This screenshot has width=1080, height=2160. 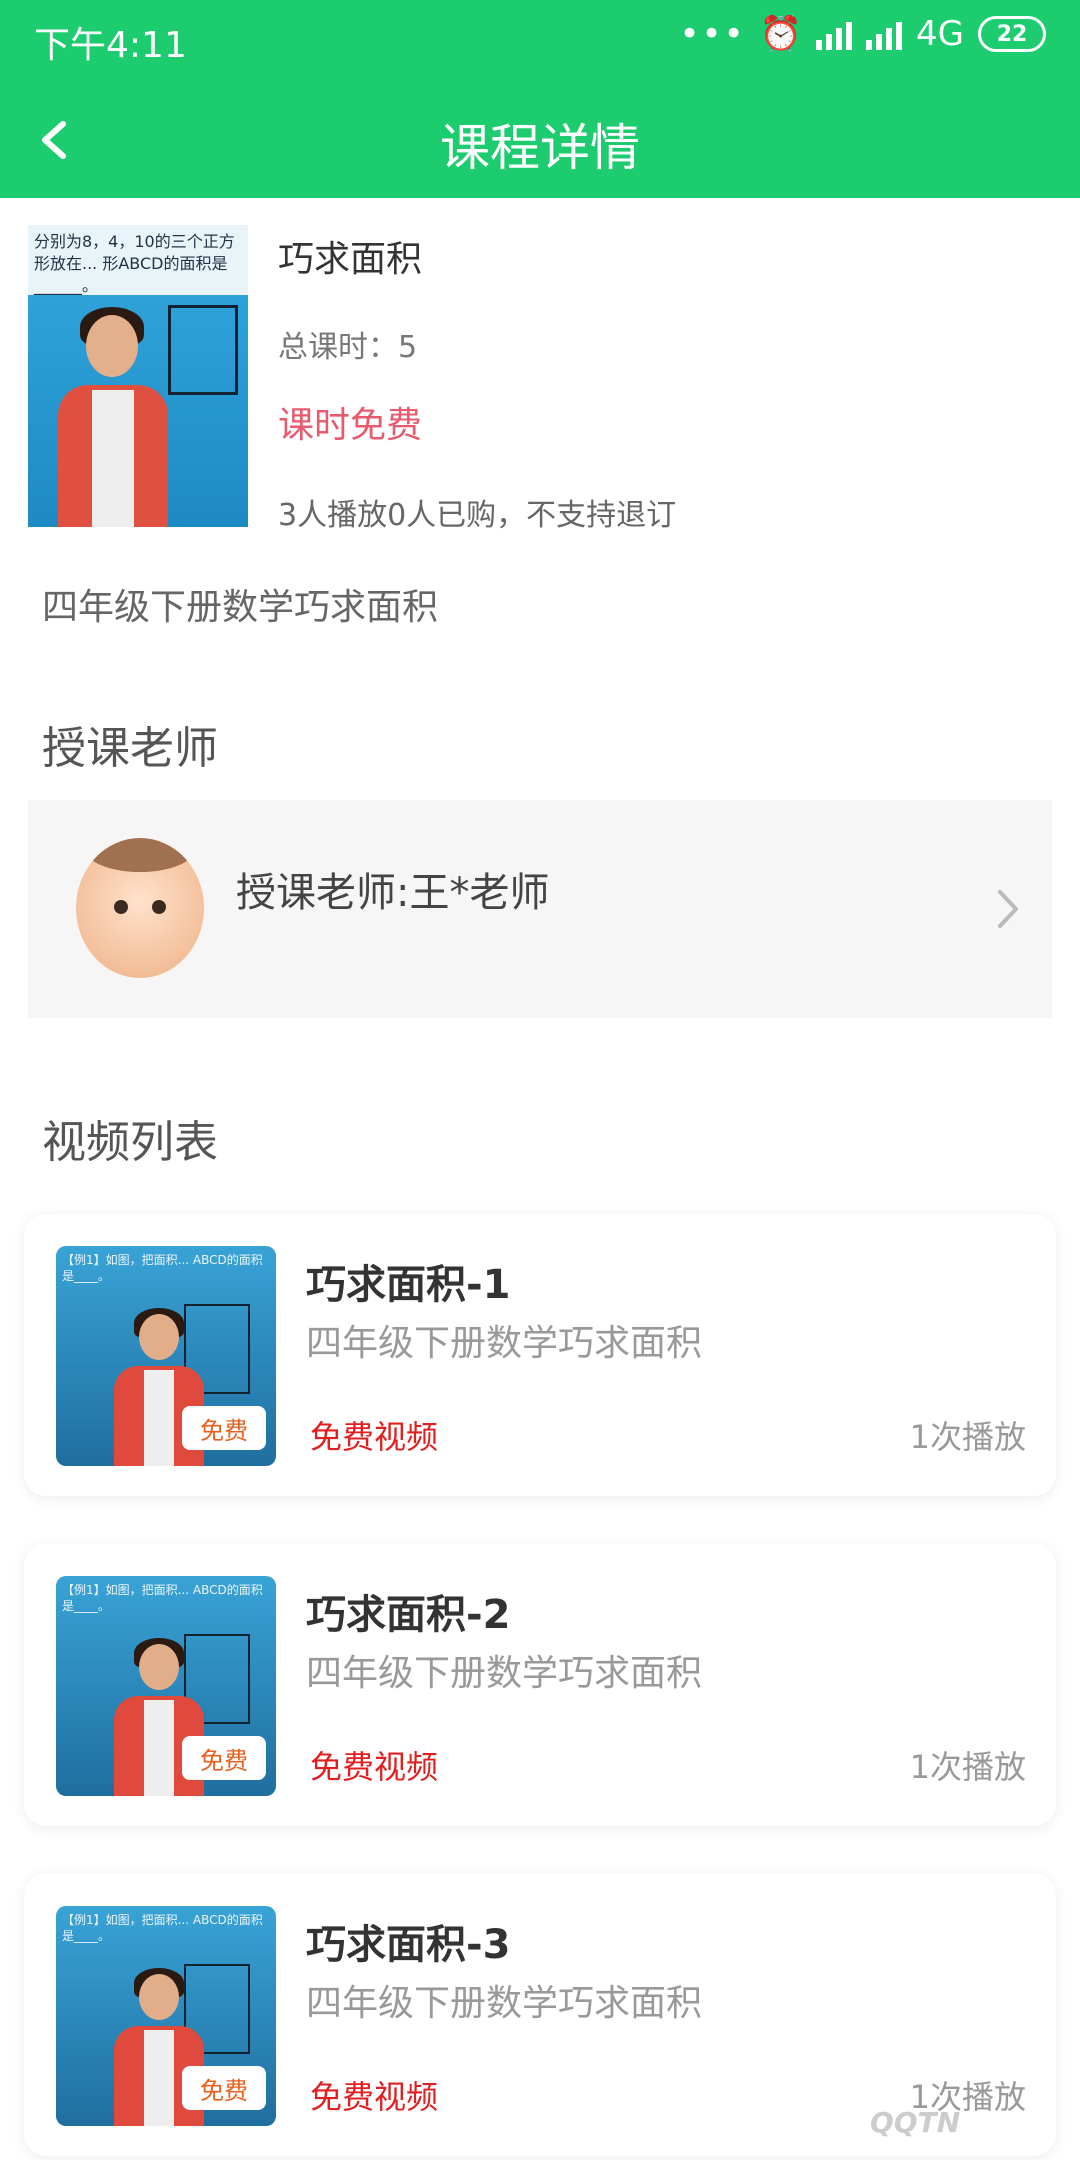 What do you see at coordinates (140, 908) in the screenshot?
I see `avatar` at bounding box center [140, 908].